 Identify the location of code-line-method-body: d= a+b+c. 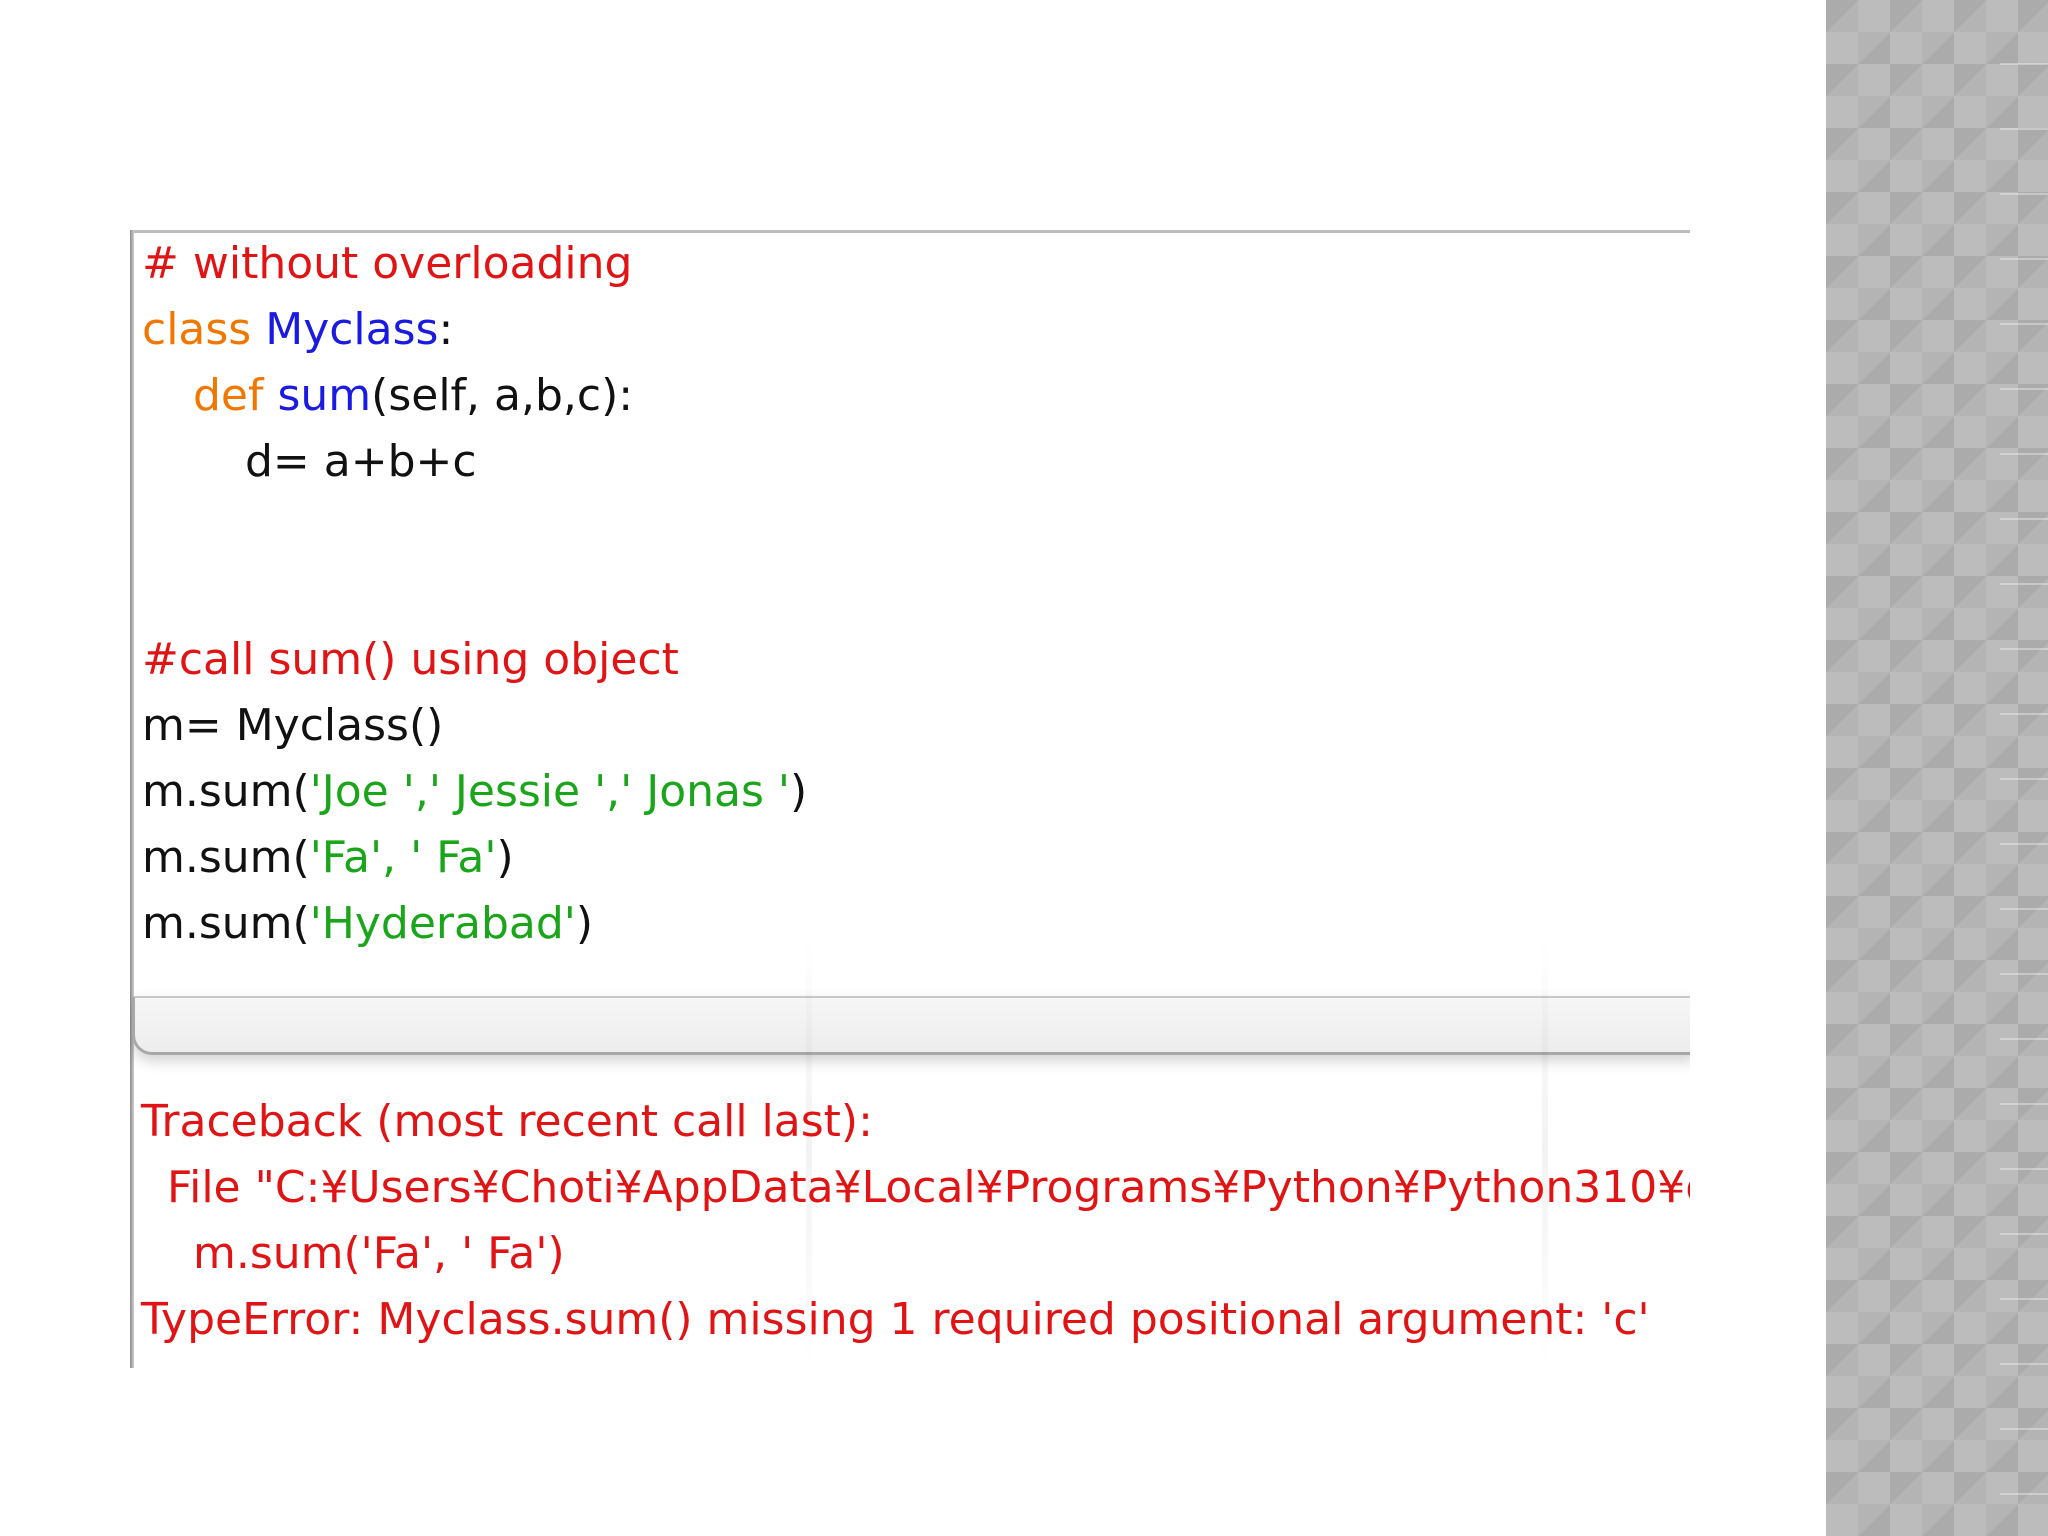
(361, 462).